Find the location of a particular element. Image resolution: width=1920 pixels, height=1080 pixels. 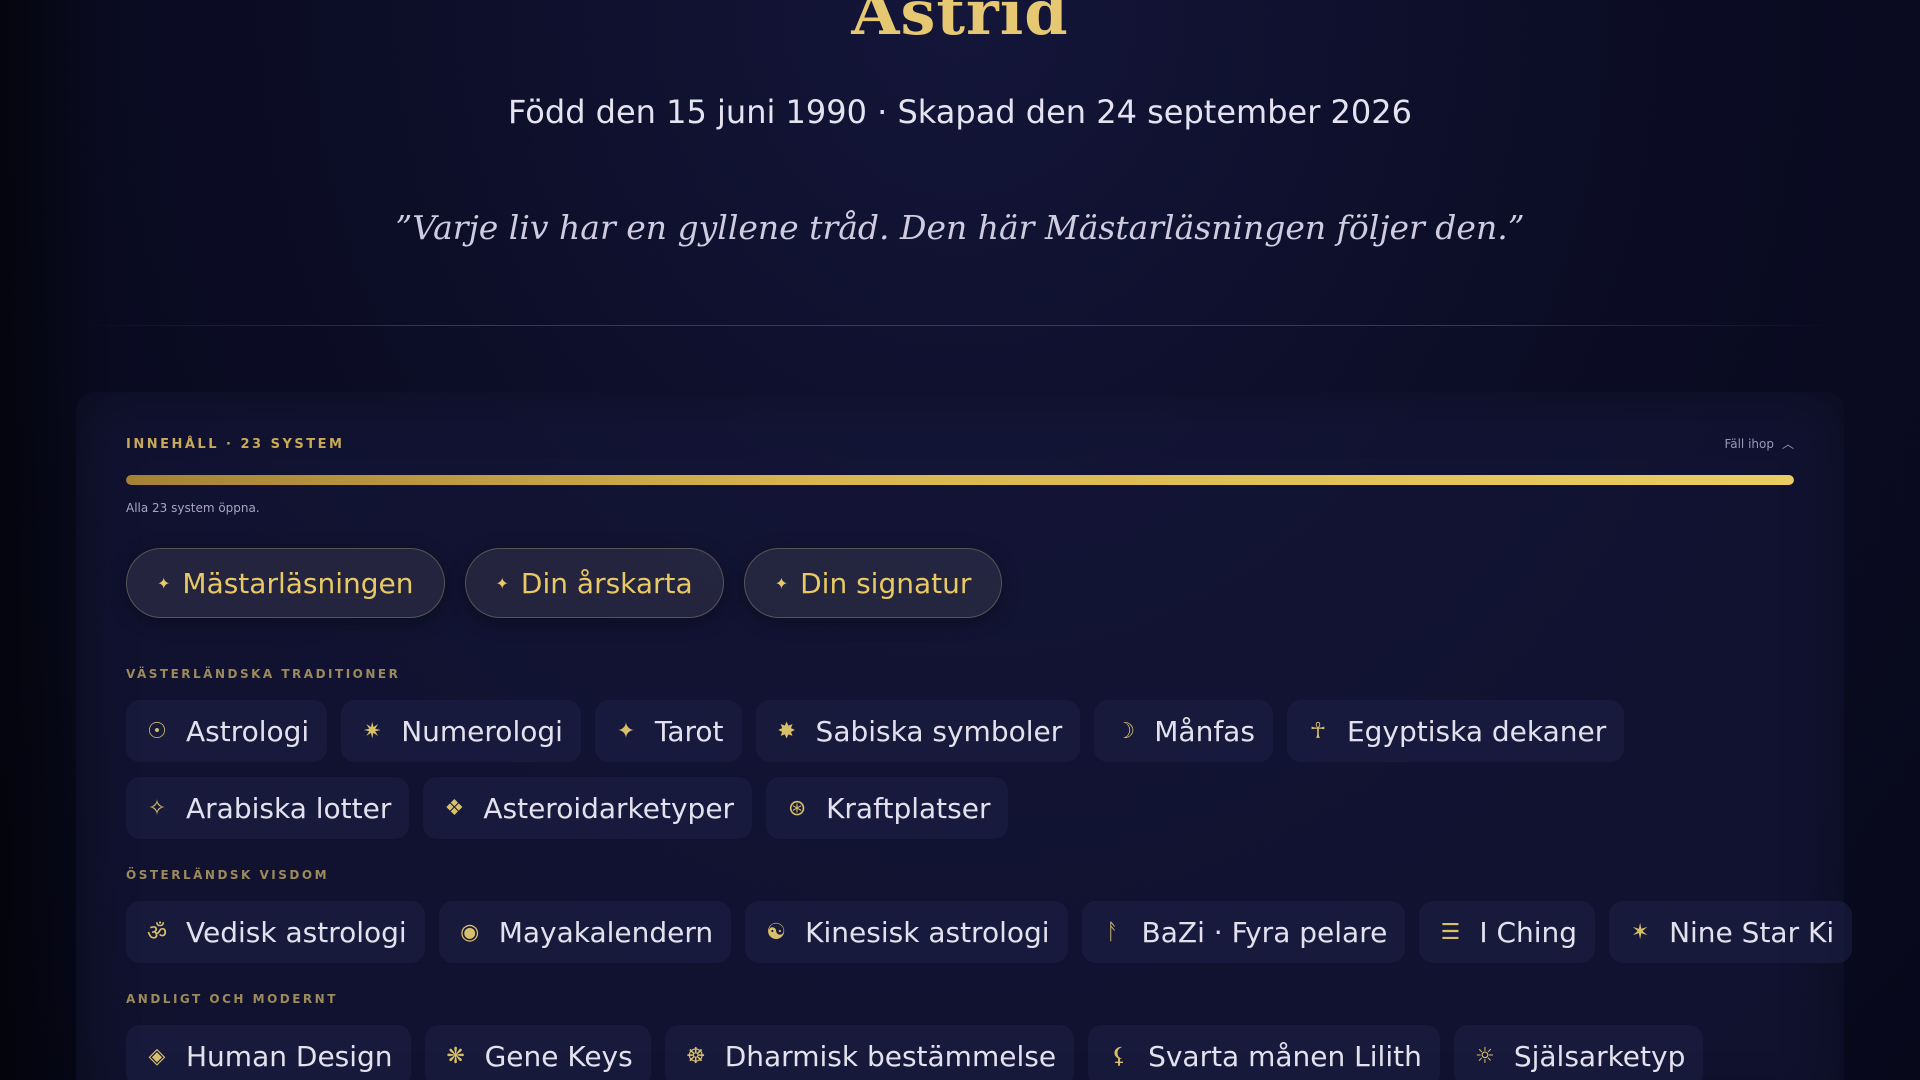

system-chip: ☰ I Ching is located at coordinates (1507, 932).